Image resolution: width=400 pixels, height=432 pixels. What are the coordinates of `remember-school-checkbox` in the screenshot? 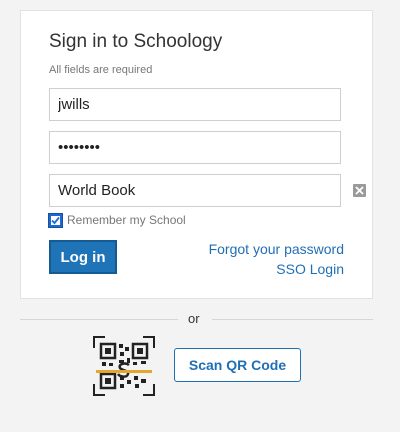 It's located at (55, 220).